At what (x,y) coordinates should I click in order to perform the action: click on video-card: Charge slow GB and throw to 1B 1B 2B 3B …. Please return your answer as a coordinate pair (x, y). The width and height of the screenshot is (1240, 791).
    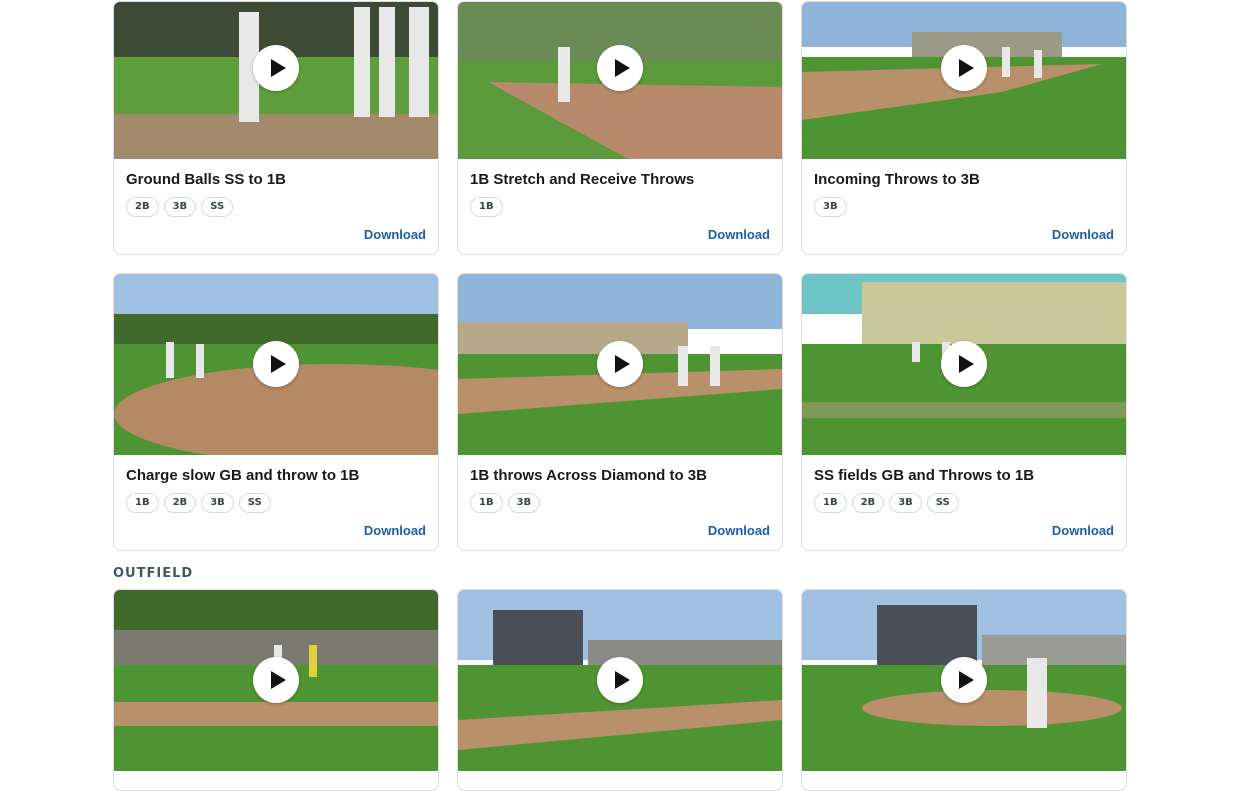
    Looking at the image, I should click on (276, 412).